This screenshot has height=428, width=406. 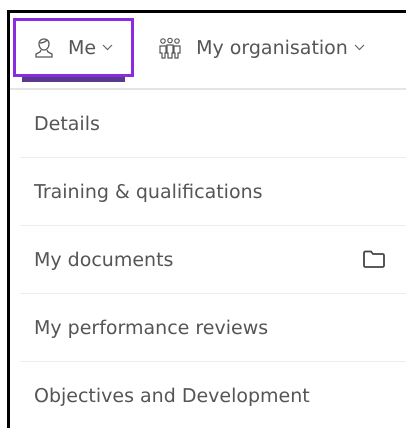 What do you see at coordinates (44, 47) in the screenshot?
I see `person-icon` at bounding box center [44, 47].